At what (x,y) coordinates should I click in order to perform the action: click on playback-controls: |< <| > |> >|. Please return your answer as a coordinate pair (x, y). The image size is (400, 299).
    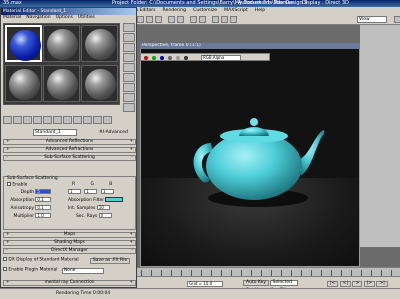
    Looking at the image, I should click on (357, 284).